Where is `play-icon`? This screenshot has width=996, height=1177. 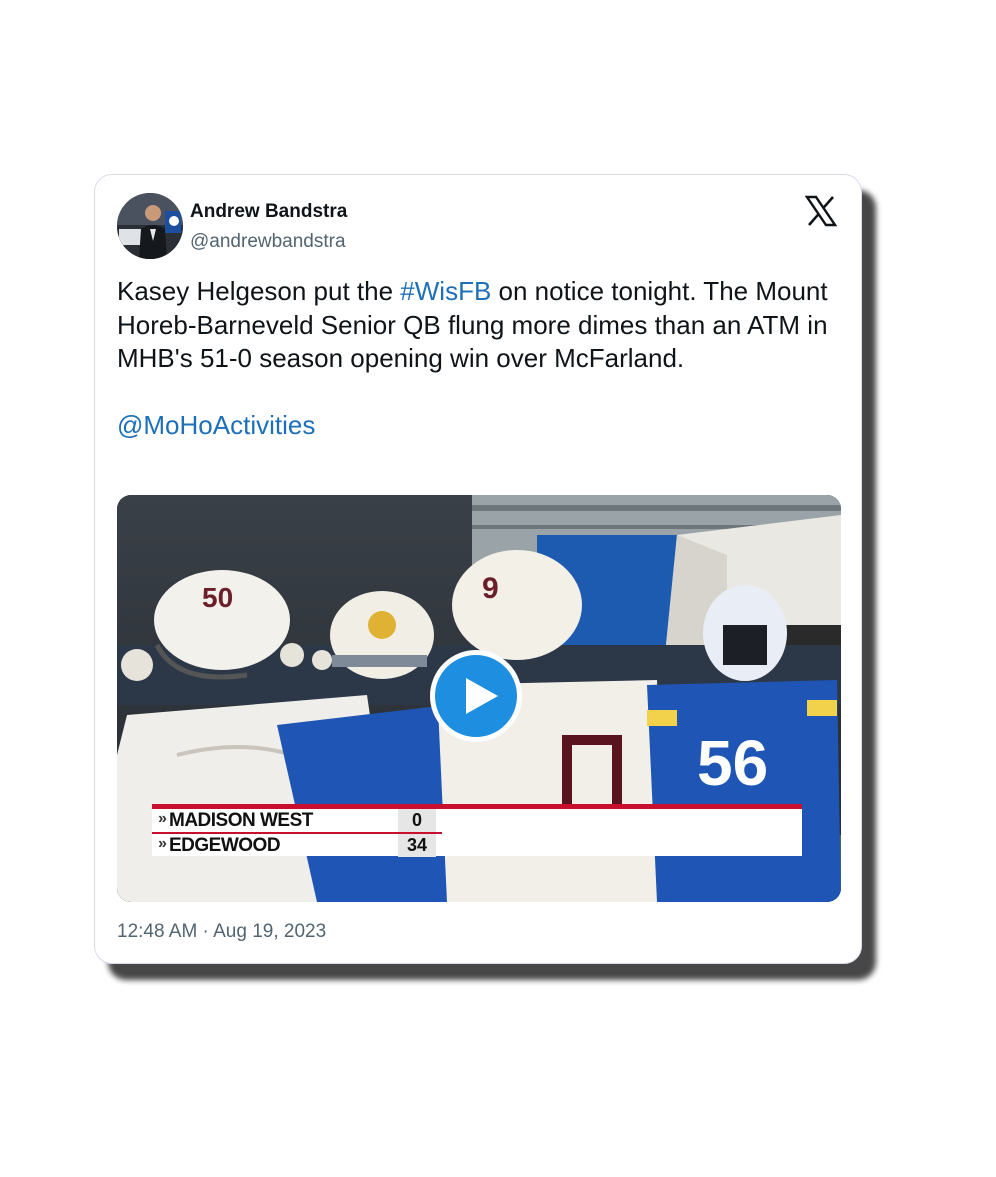
play-icon is located at coordinates (482, 696).